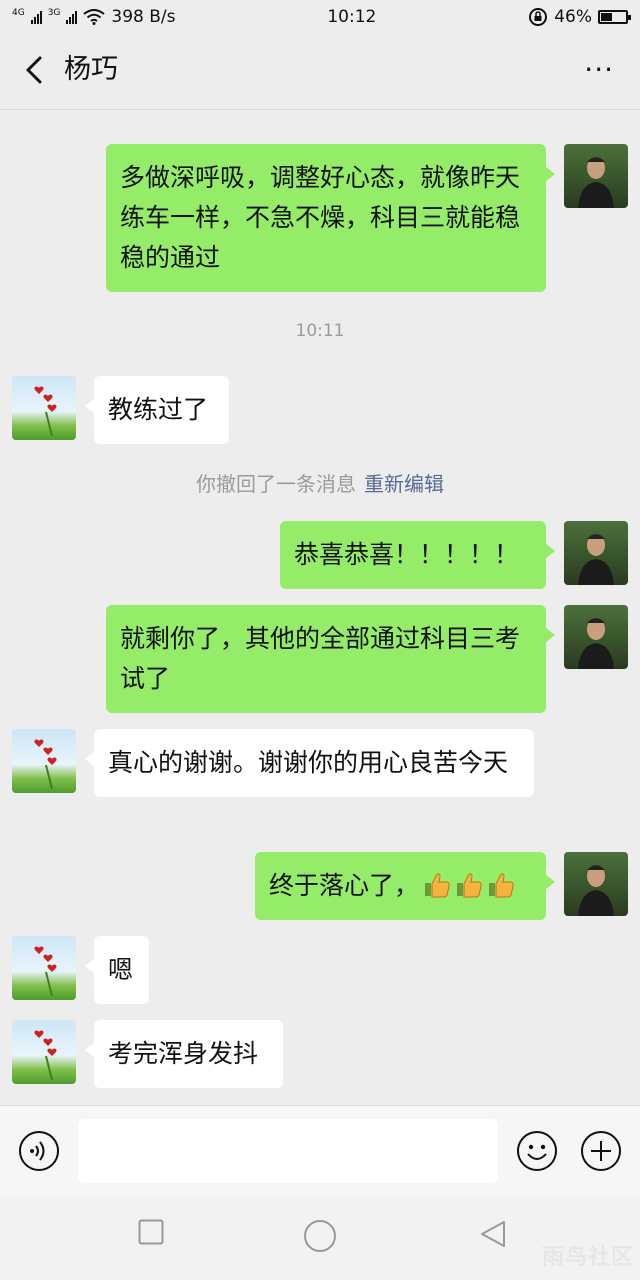  I want to click on message-bubble-sent: 恭喜恭喜！！！！！, so click(417, 555).